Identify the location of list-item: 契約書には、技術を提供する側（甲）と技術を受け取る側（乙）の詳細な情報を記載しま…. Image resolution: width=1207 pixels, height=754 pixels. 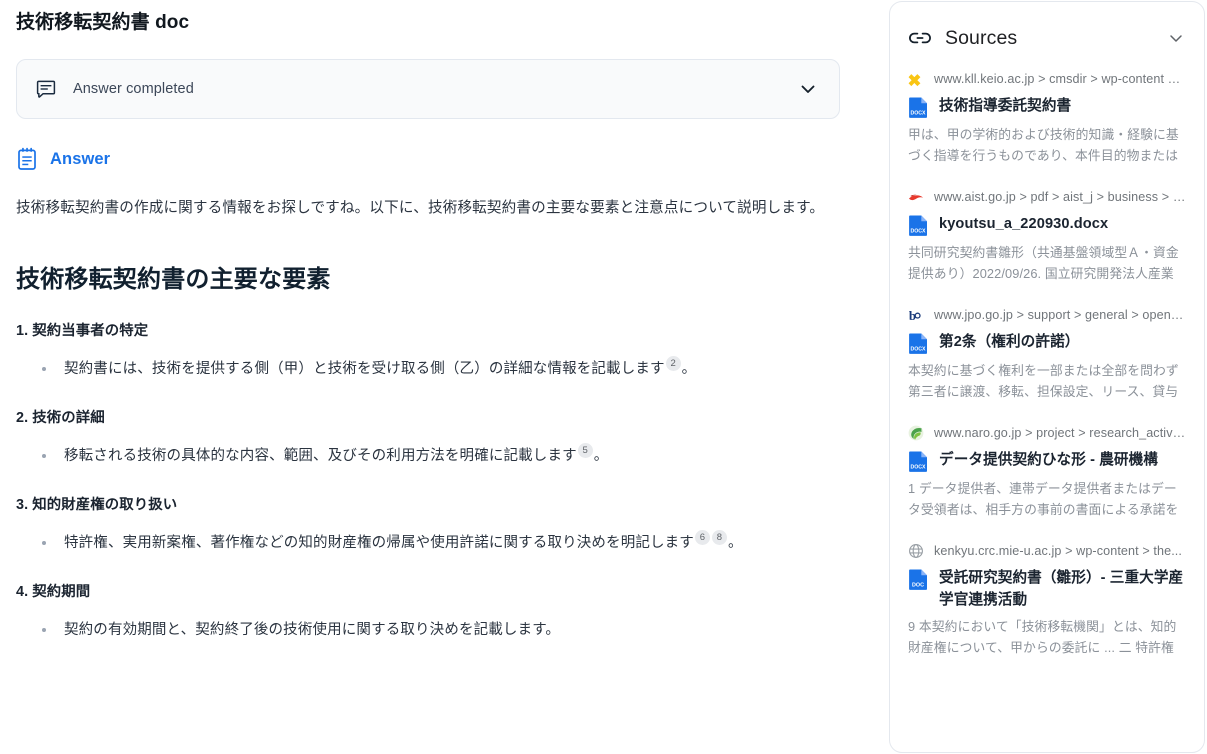
(434, 369).